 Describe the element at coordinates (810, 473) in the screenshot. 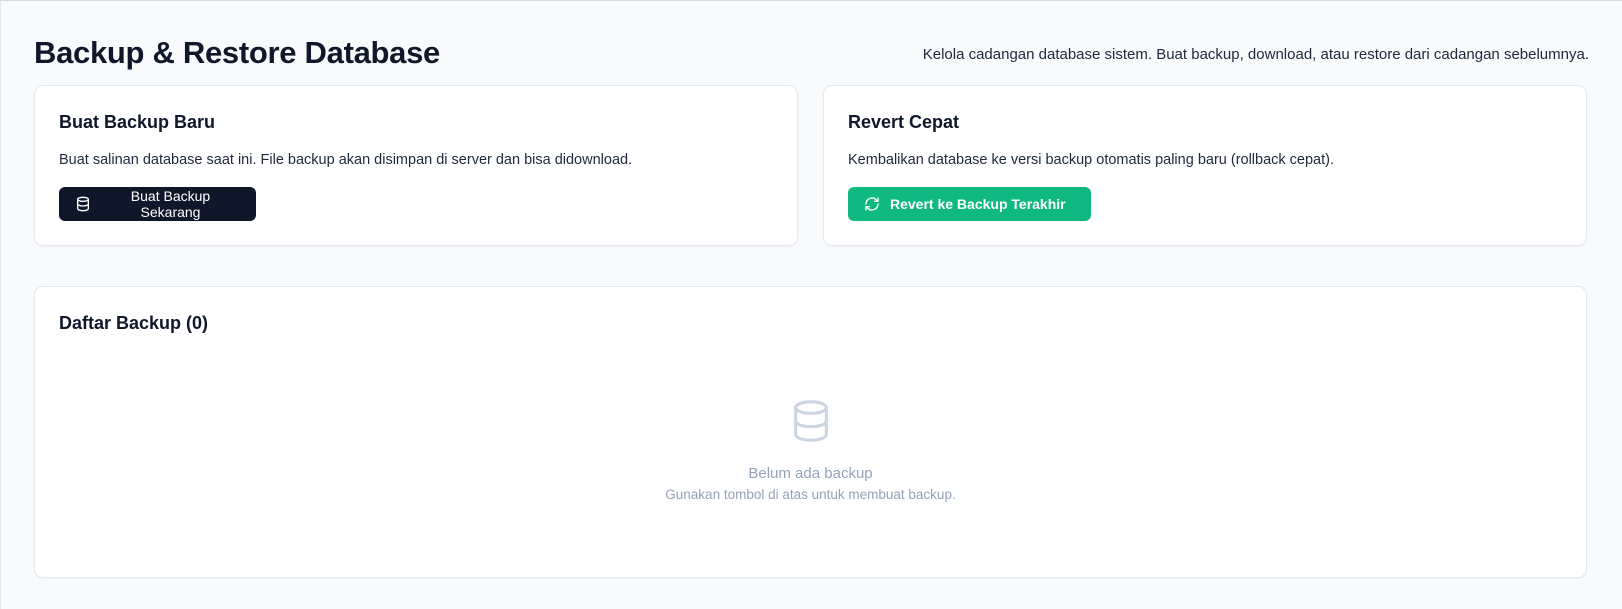

I see `empty-state-title: Belum ada backup` at that location.